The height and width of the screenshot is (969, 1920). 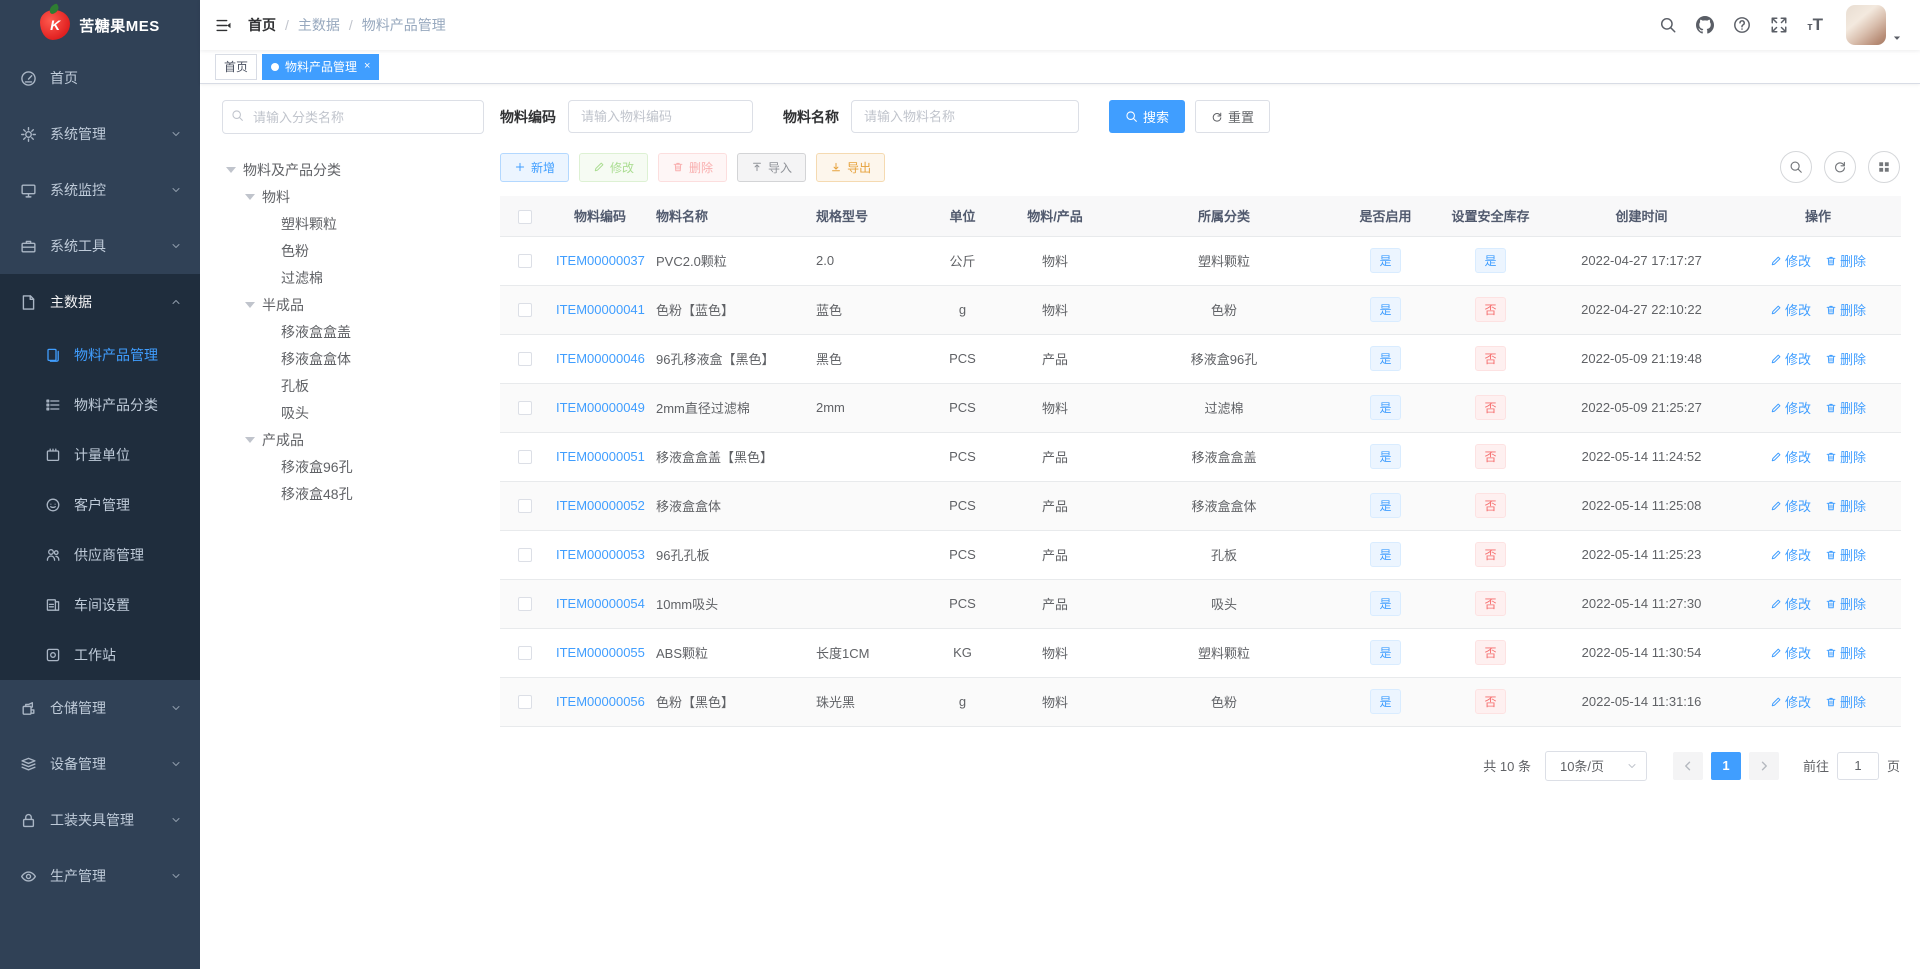 What do you see at coordinates (319, 25) in the screenshot?
I see `breadcrumb-masterdata: 主数据` at bounding box center [319, 25].